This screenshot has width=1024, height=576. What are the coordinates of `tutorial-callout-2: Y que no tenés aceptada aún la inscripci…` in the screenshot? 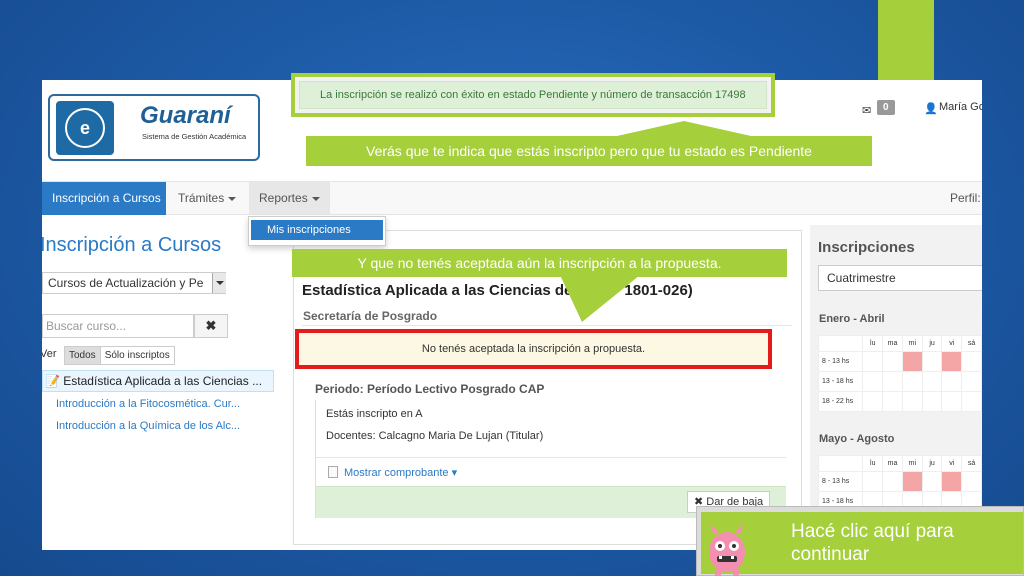 It's located at (539, 263).